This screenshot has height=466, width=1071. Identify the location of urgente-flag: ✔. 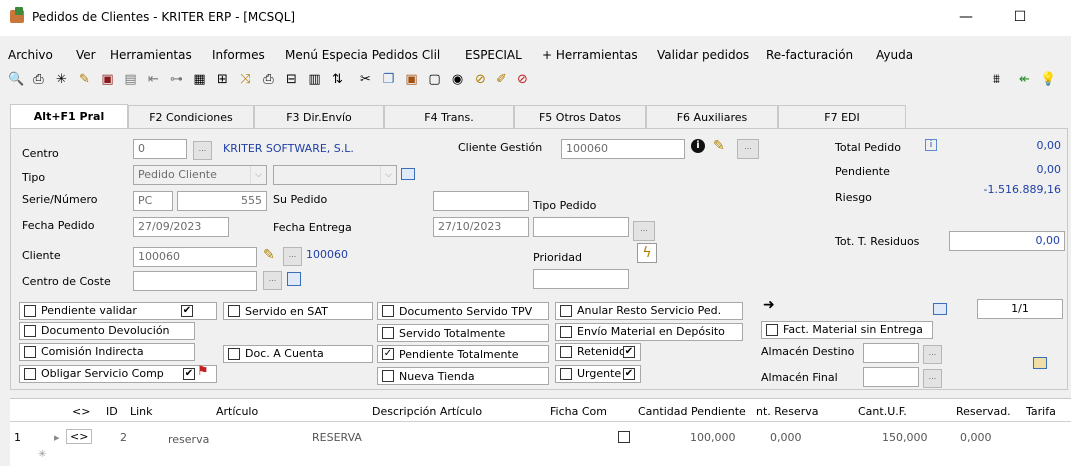
(629, 374).